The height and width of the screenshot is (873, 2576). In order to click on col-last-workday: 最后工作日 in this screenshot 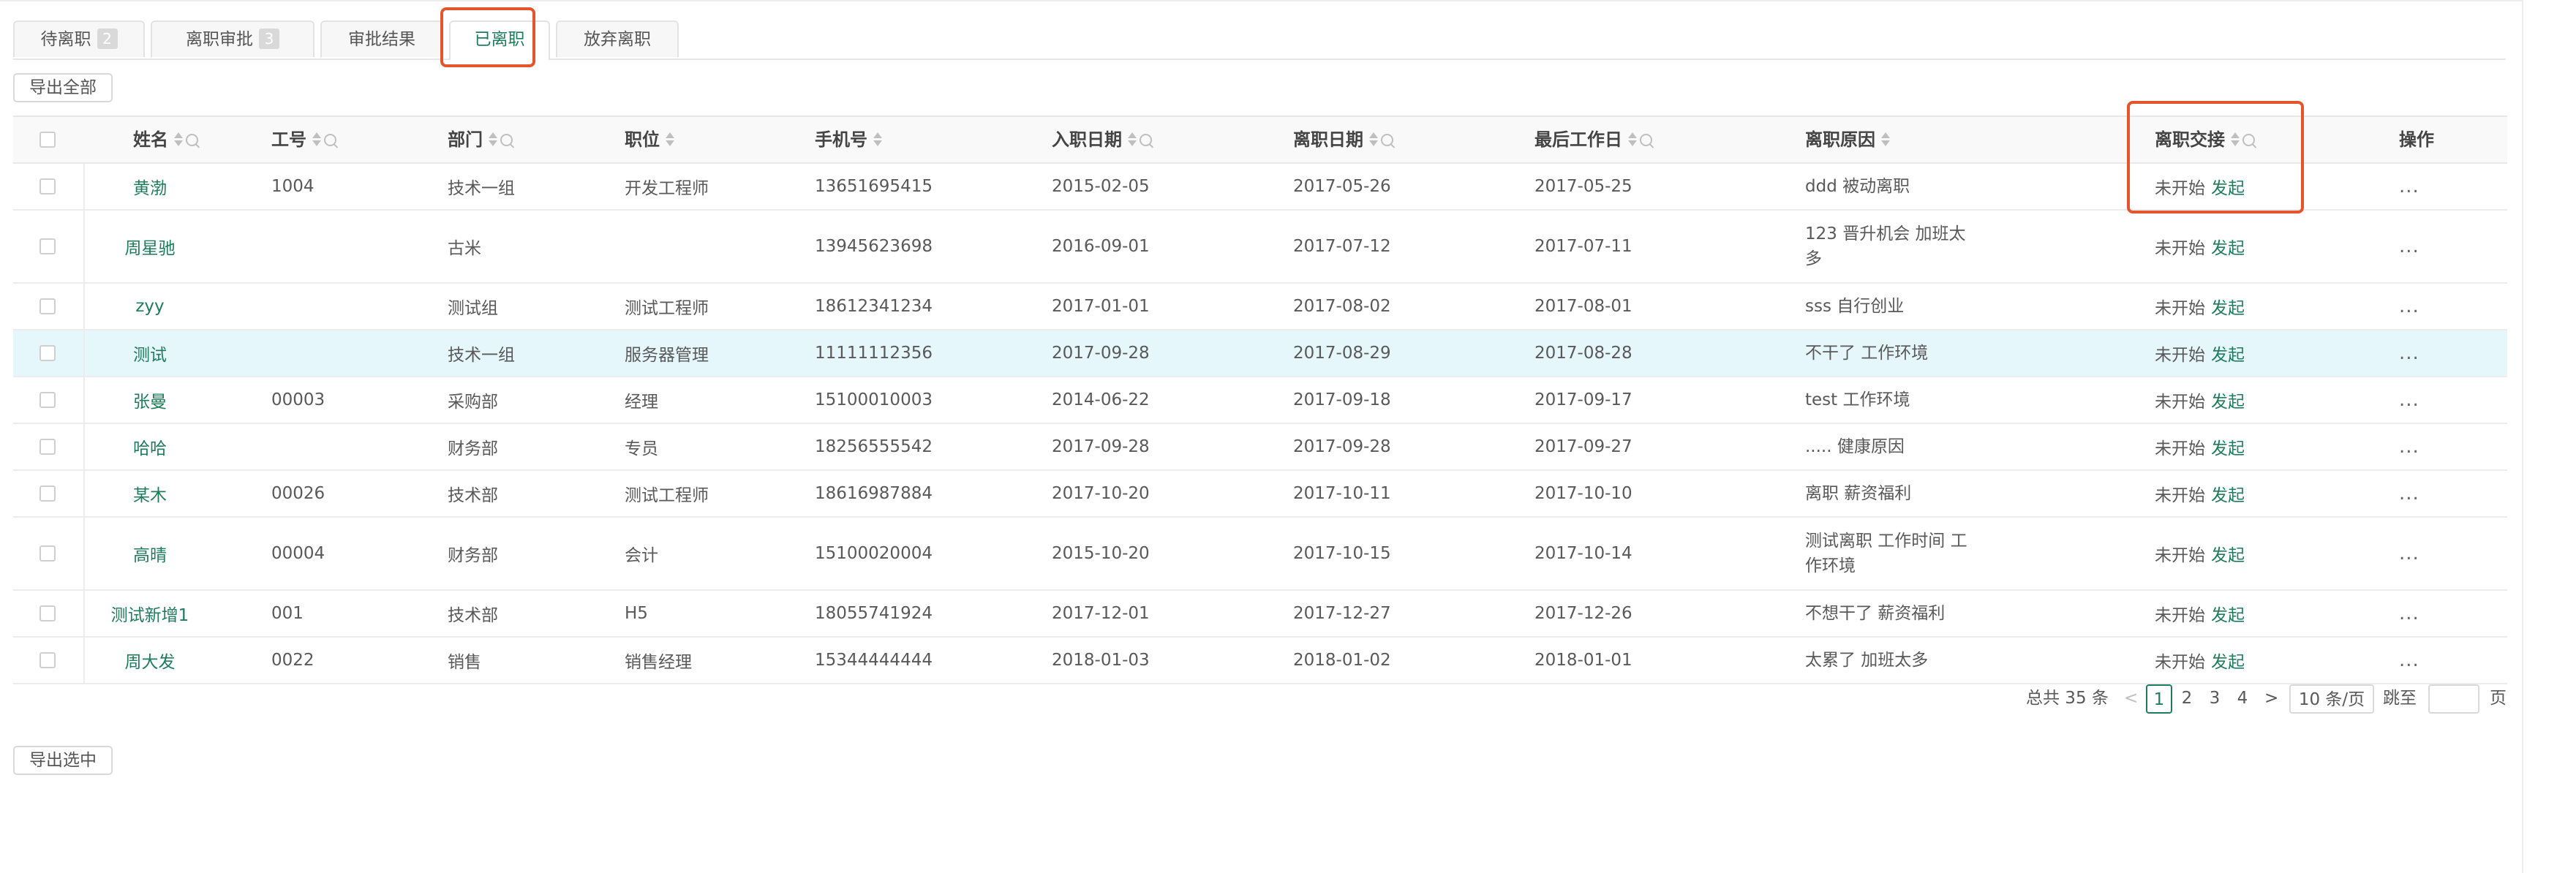, I will do `click(1593, 139)`.